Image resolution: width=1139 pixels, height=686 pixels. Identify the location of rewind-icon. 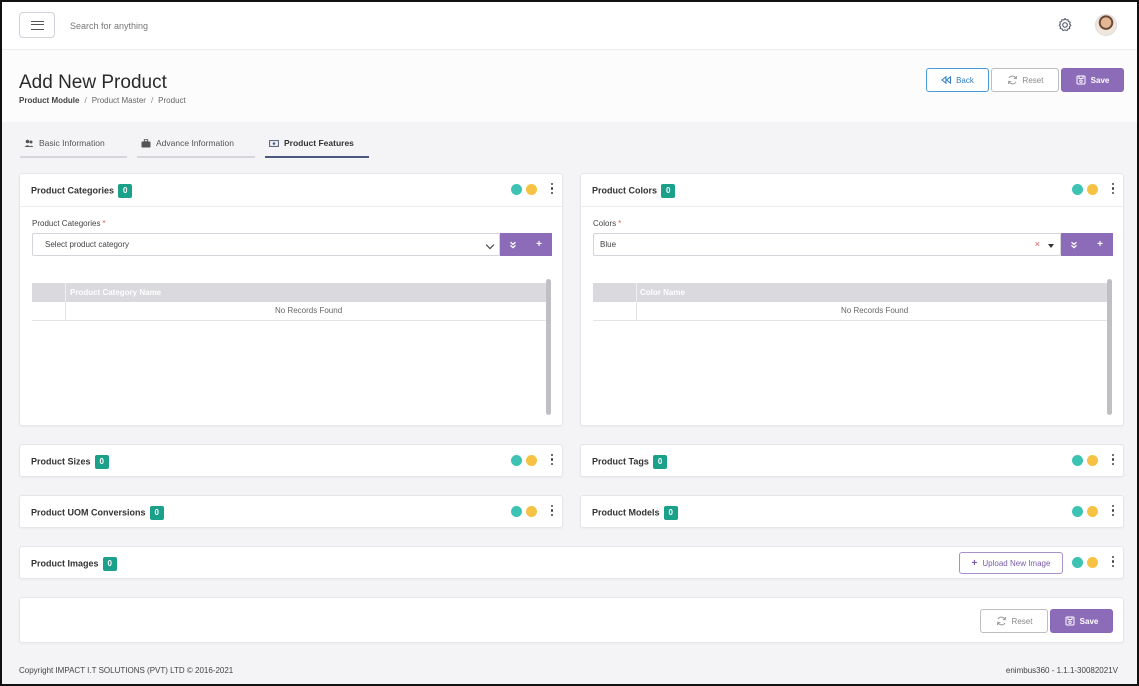
(946, 80).